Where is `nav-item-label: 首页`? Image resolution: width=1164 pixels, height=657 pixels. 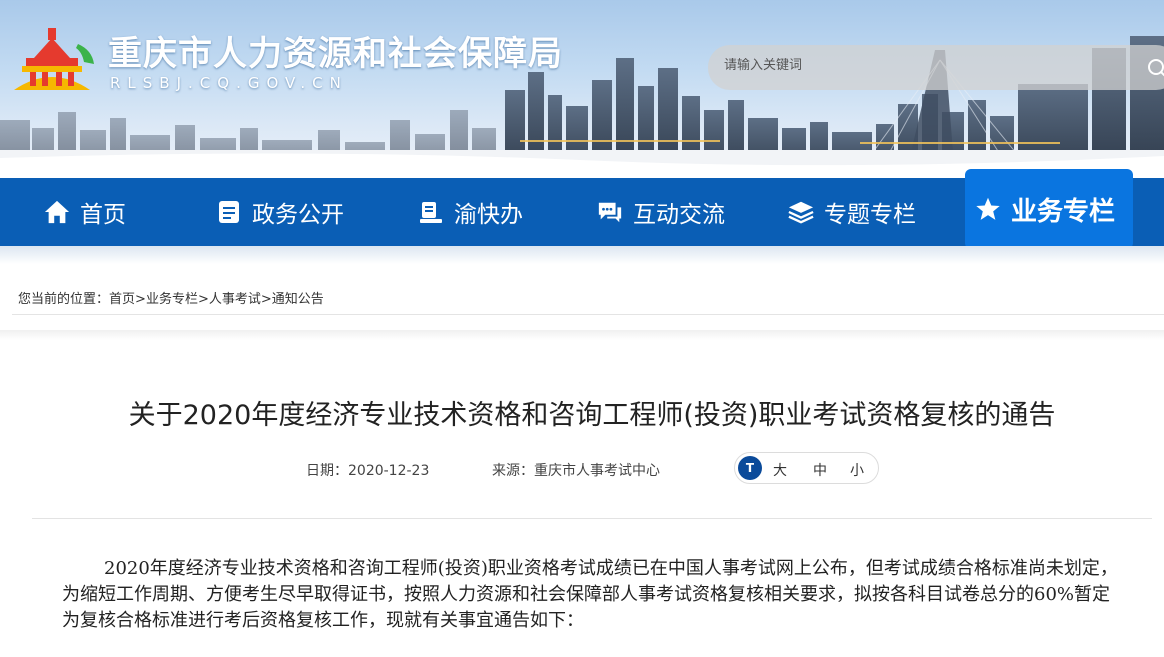 nav-item-label: 首页 is located at coordinates (103, 215).